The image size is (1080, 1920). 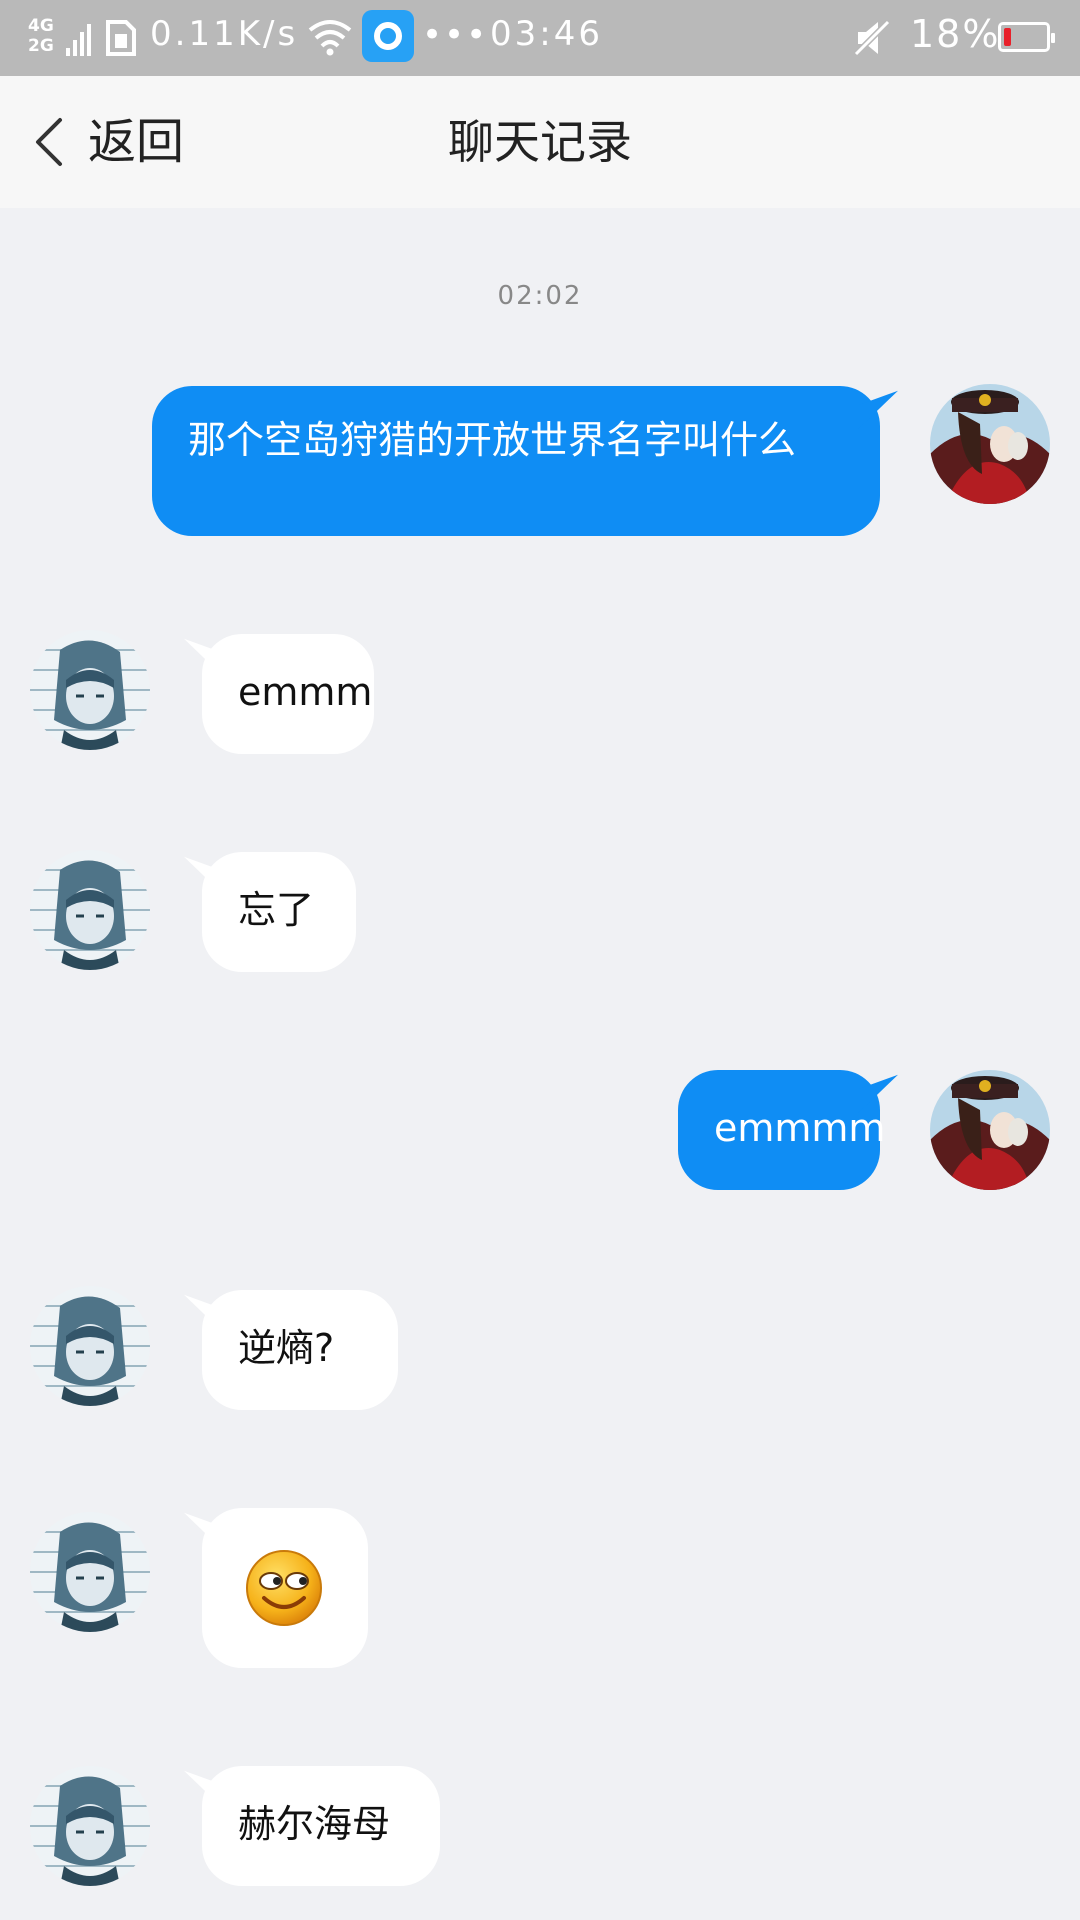 What do you see at coordinates (284, 1588) in the screenshot?
I see `side-eye-smile-emoji-icon` at bounding box center [284, 1588].